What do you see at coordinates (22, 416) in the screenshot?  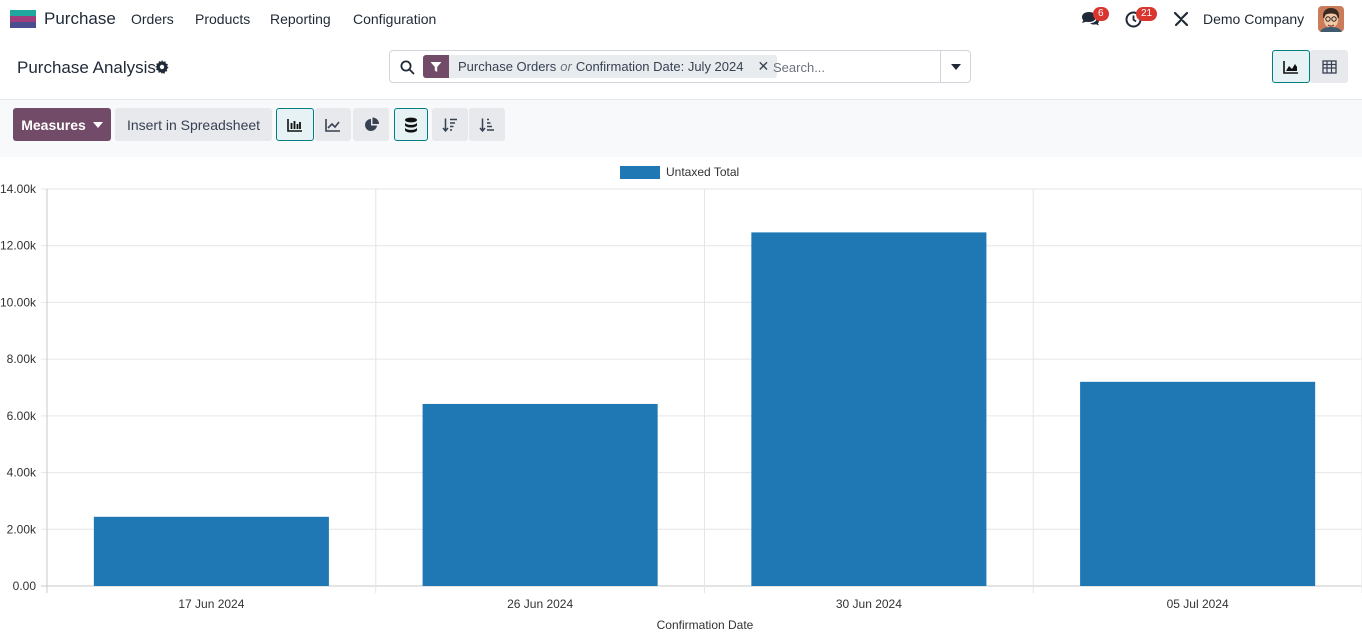 I see `y-tick-label: 6.00k` at bounding box center [22, 416].